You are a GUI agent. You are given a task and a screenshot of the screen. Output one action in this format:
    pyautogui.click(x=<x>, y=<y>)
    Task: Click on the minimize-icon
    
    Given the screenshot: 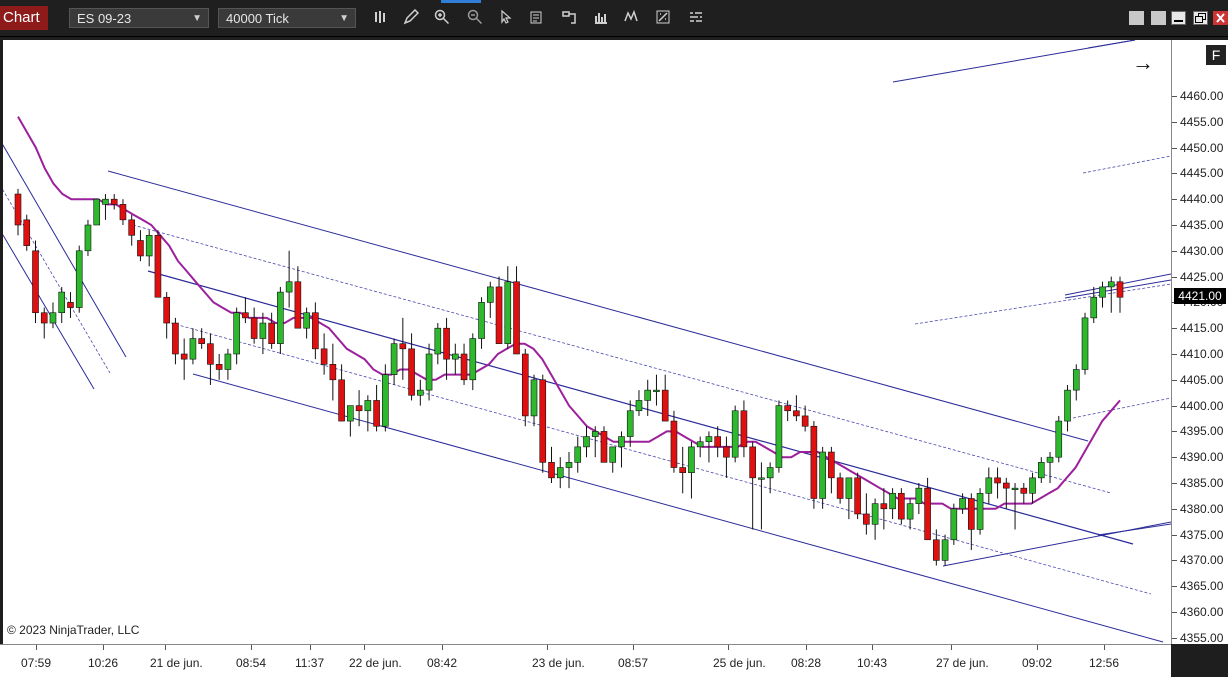 What is the action you would take?
    pyautogui.click(x=1178, y=18)
    